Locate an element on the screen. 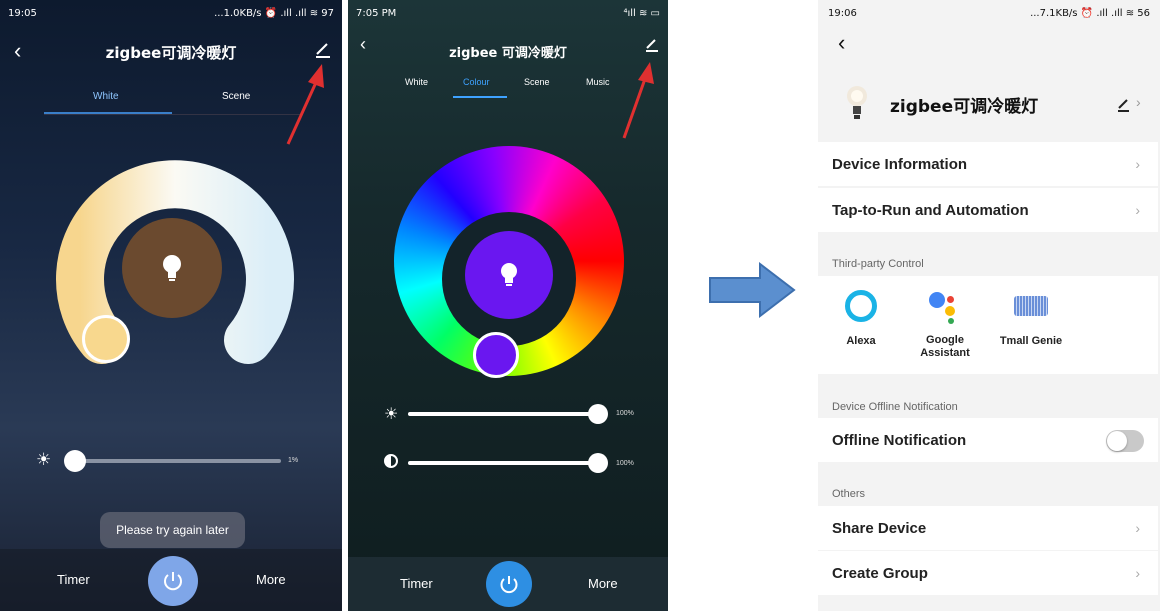 The width and height of the screenshot is (1160, 611). toast-message: Please try again later is located at coordinates (172, 530).